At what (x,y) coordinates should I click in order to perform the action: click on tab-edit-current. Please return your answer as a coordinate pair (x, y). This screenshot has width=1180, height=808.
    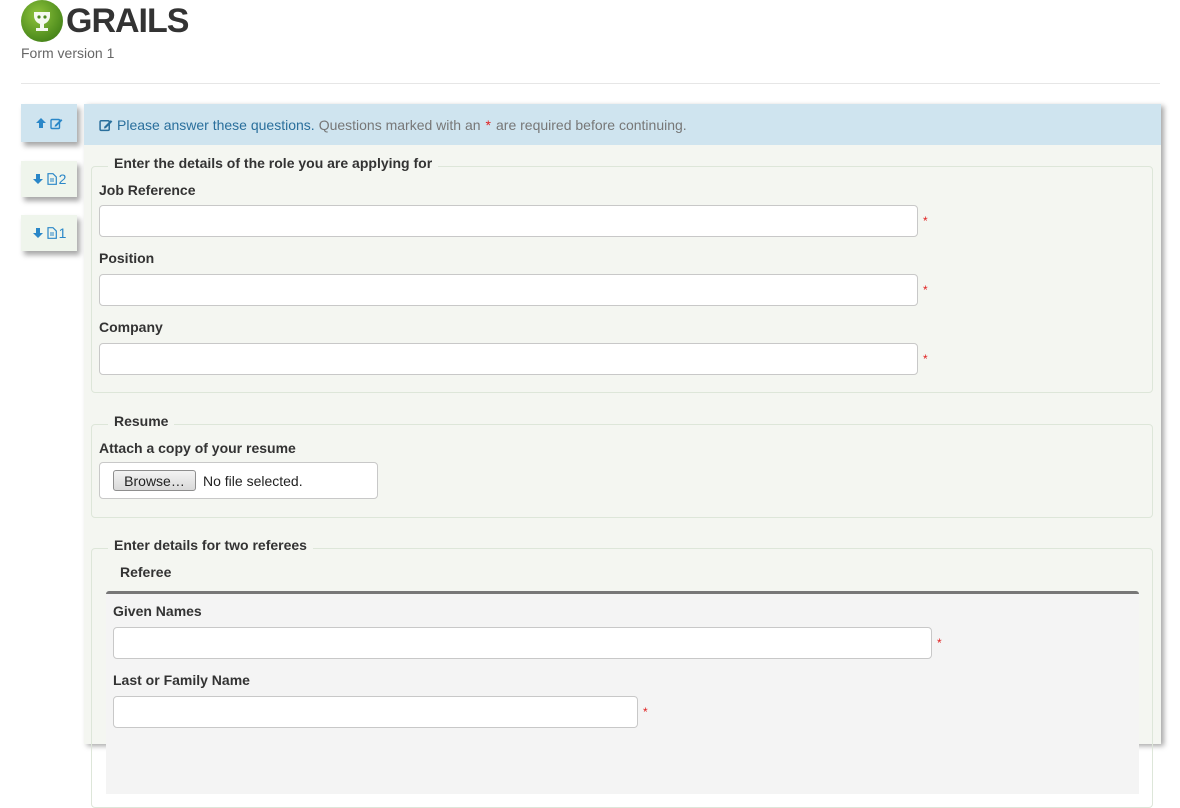
    Looking at the image, I should click on (49, 123).